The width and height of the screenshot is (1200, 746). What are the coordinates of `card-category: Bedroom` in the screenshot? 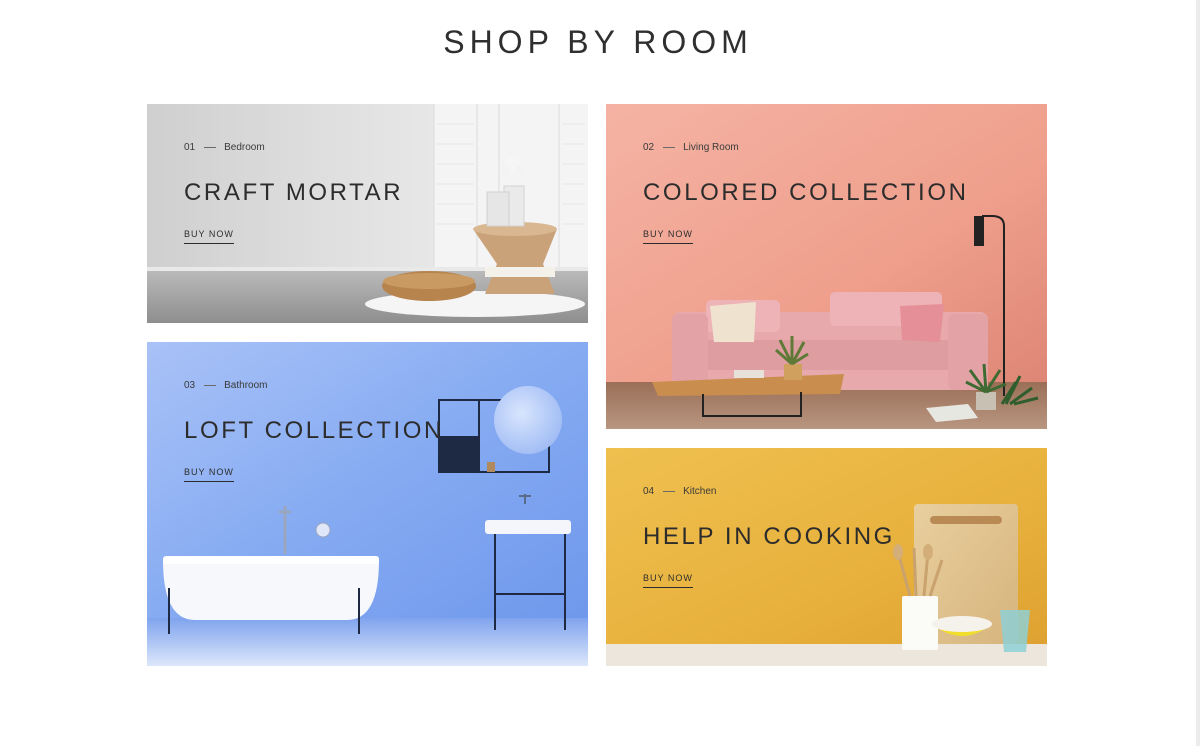 It's located at (244, 147).